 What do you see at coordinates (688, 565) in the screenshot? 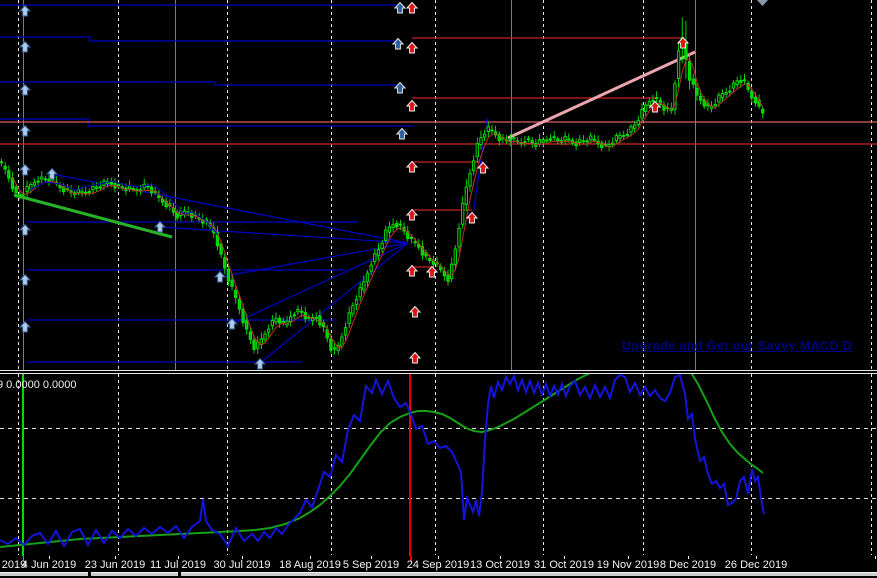
I see `axis-date-label: 8 Dec 2019` at bounding box center [688, 565].